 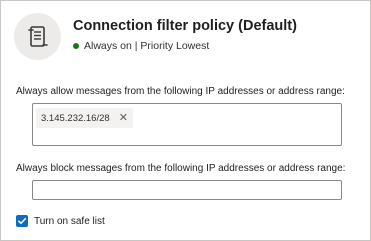 I want to click on allow-list-field: 3.145.232.16/28 ✕, so click(x=187, y=124).